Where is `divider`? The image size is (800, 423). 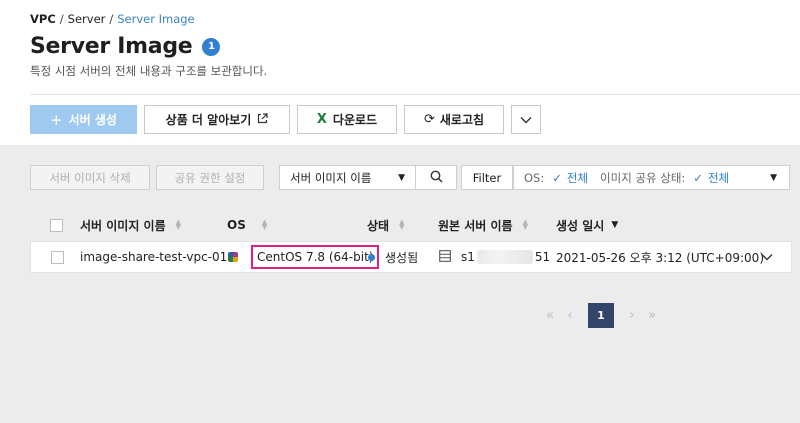
divider is located at coordinates (415, 94).